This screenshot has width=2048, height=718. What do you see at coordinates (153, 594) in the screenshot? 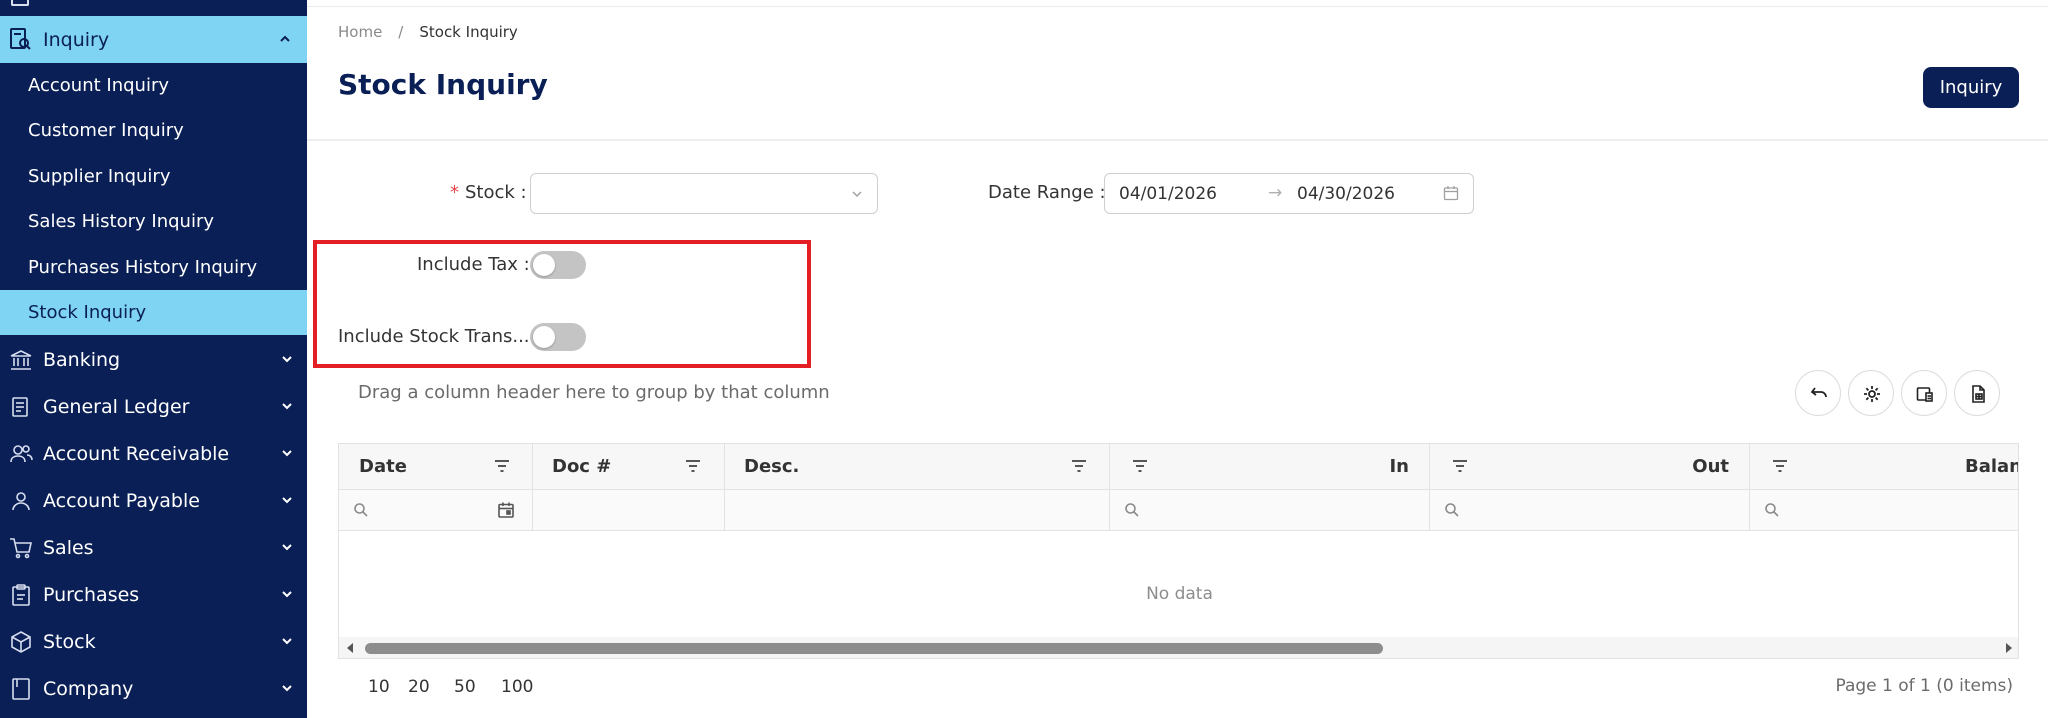
I see `sidebar-item-purchases: Purchases` at bounding box center [153, 594].